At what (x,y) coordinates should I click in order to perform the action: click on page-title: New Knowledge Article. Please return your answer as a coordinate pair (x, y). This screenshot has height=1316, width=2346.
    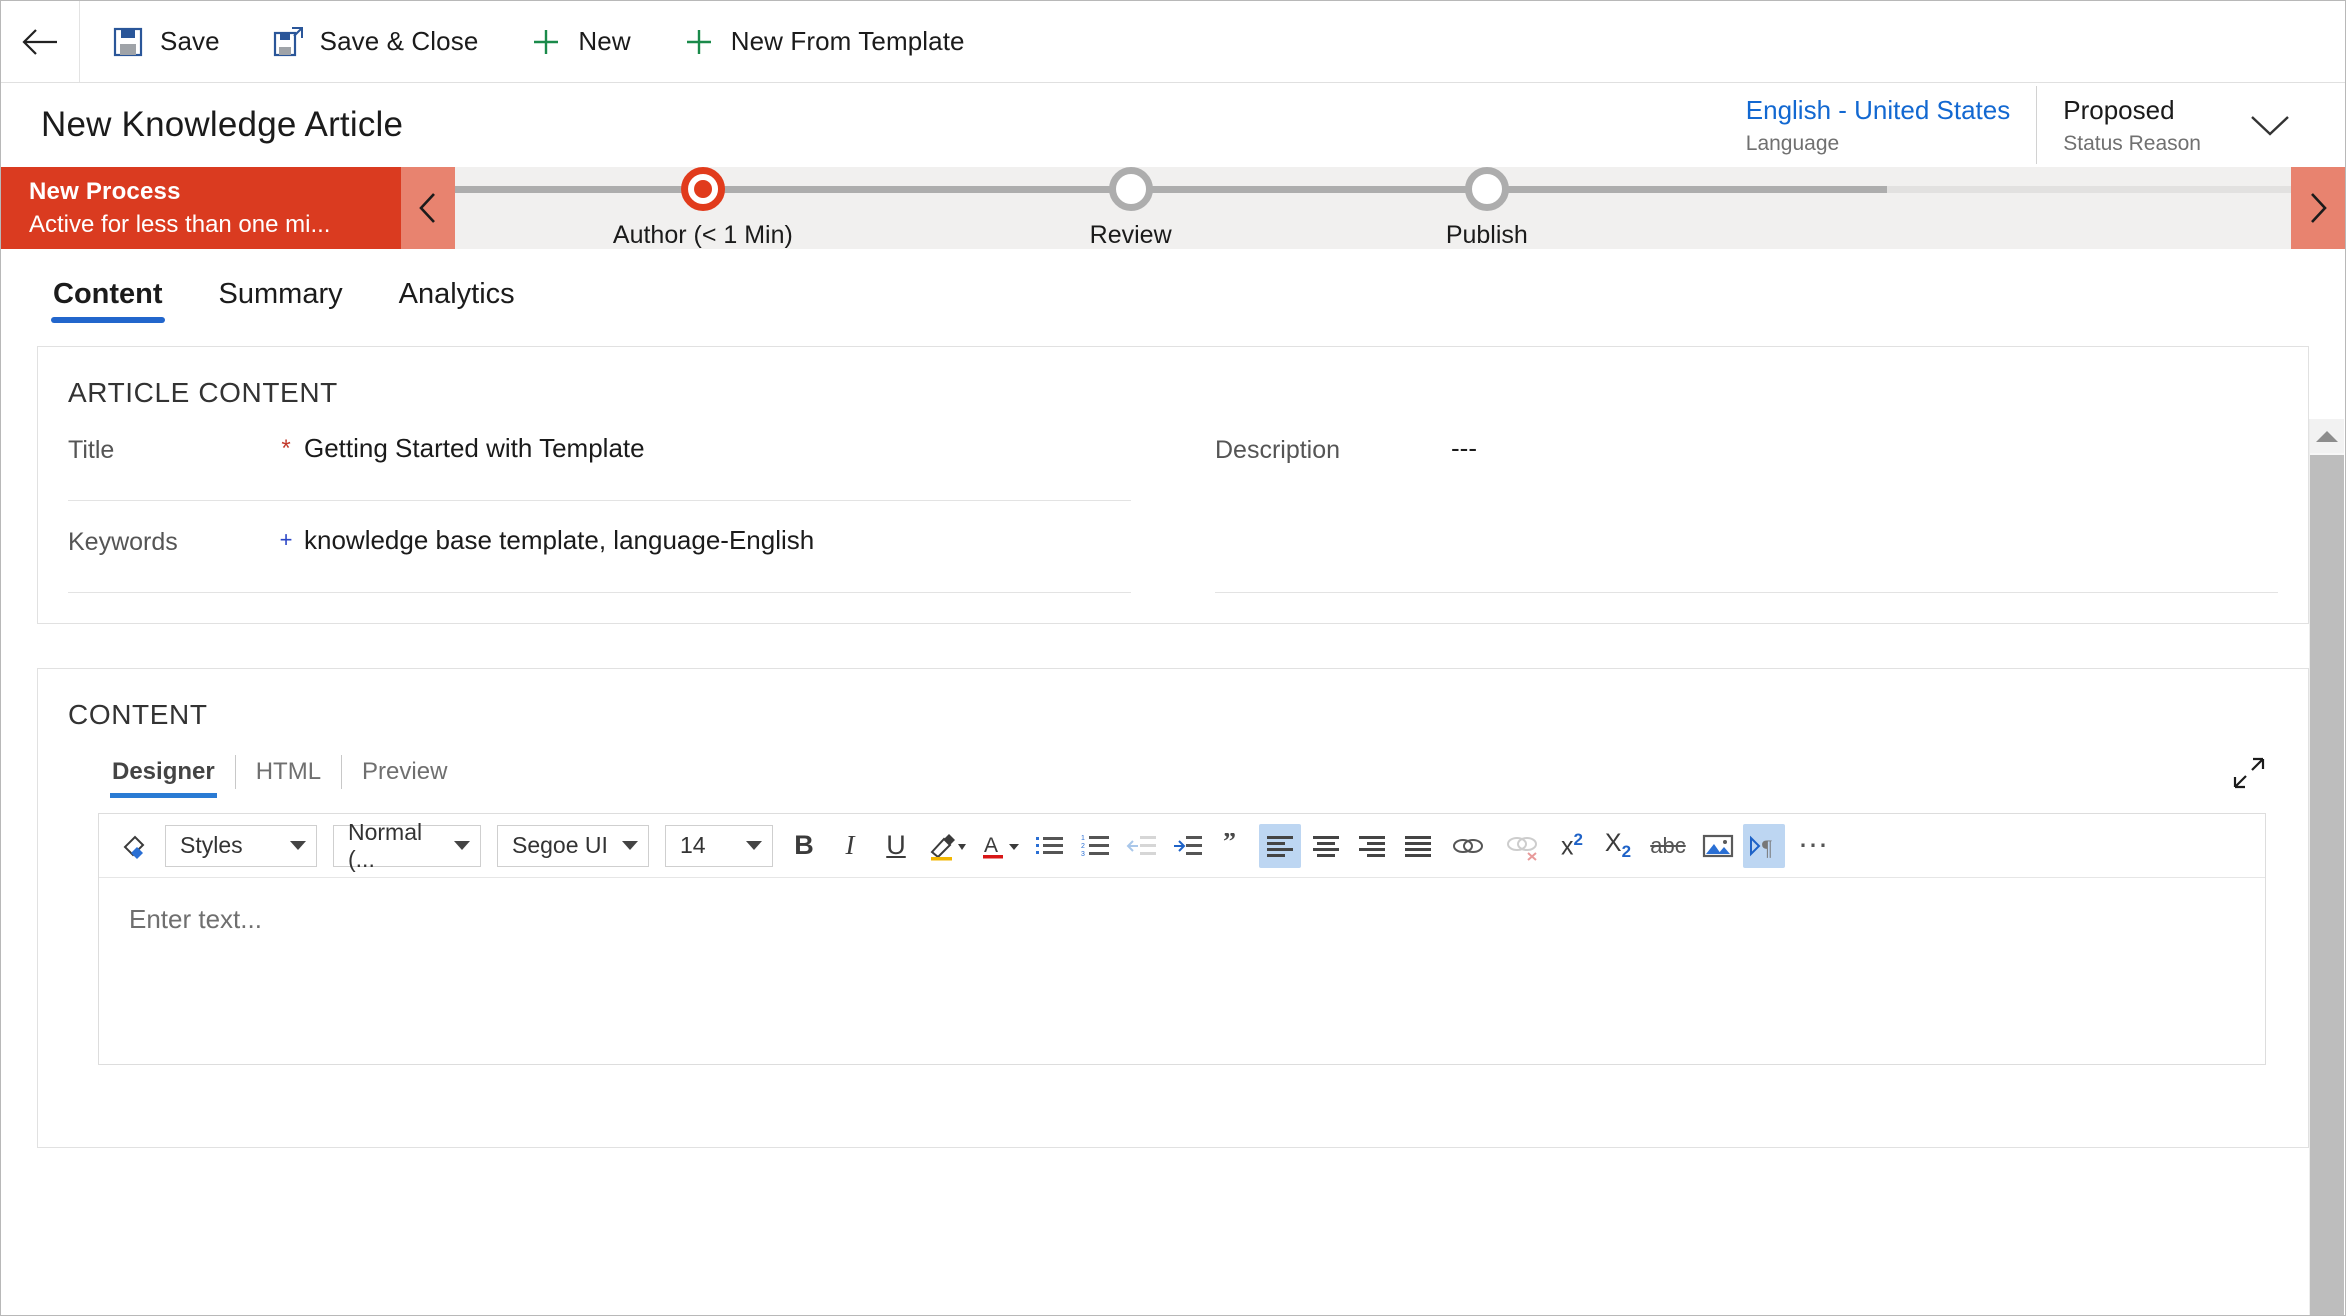
    Looking at the image, I should click on (222, 124).